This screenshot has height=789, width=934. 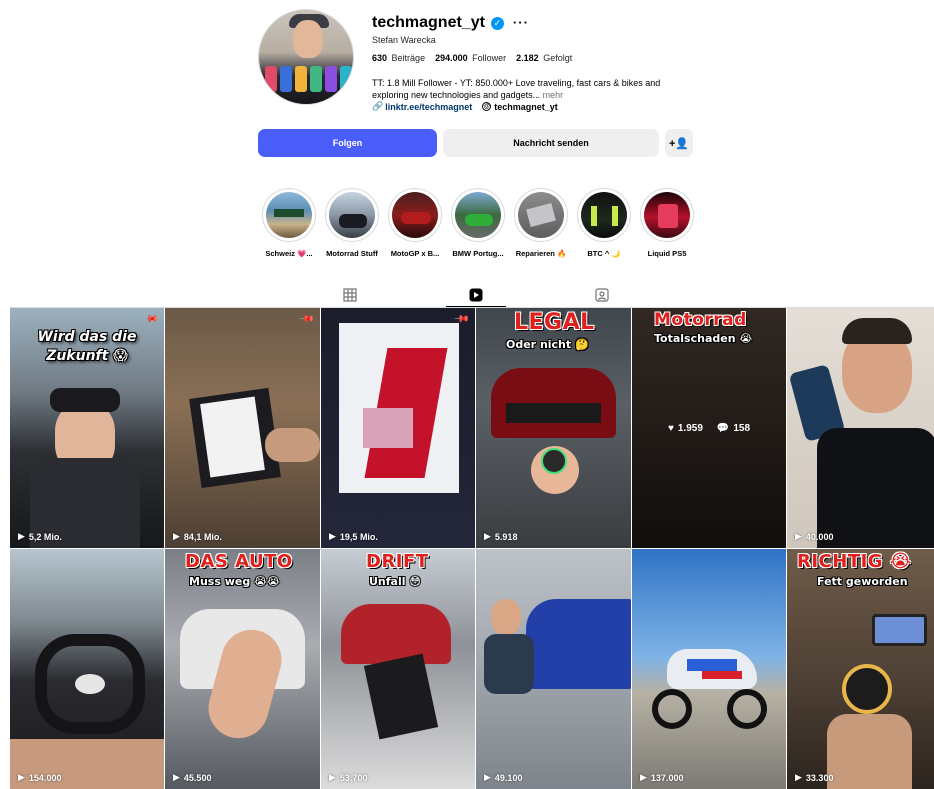 I want to click on follow-button: Folgen, so click(x=347, y=143).